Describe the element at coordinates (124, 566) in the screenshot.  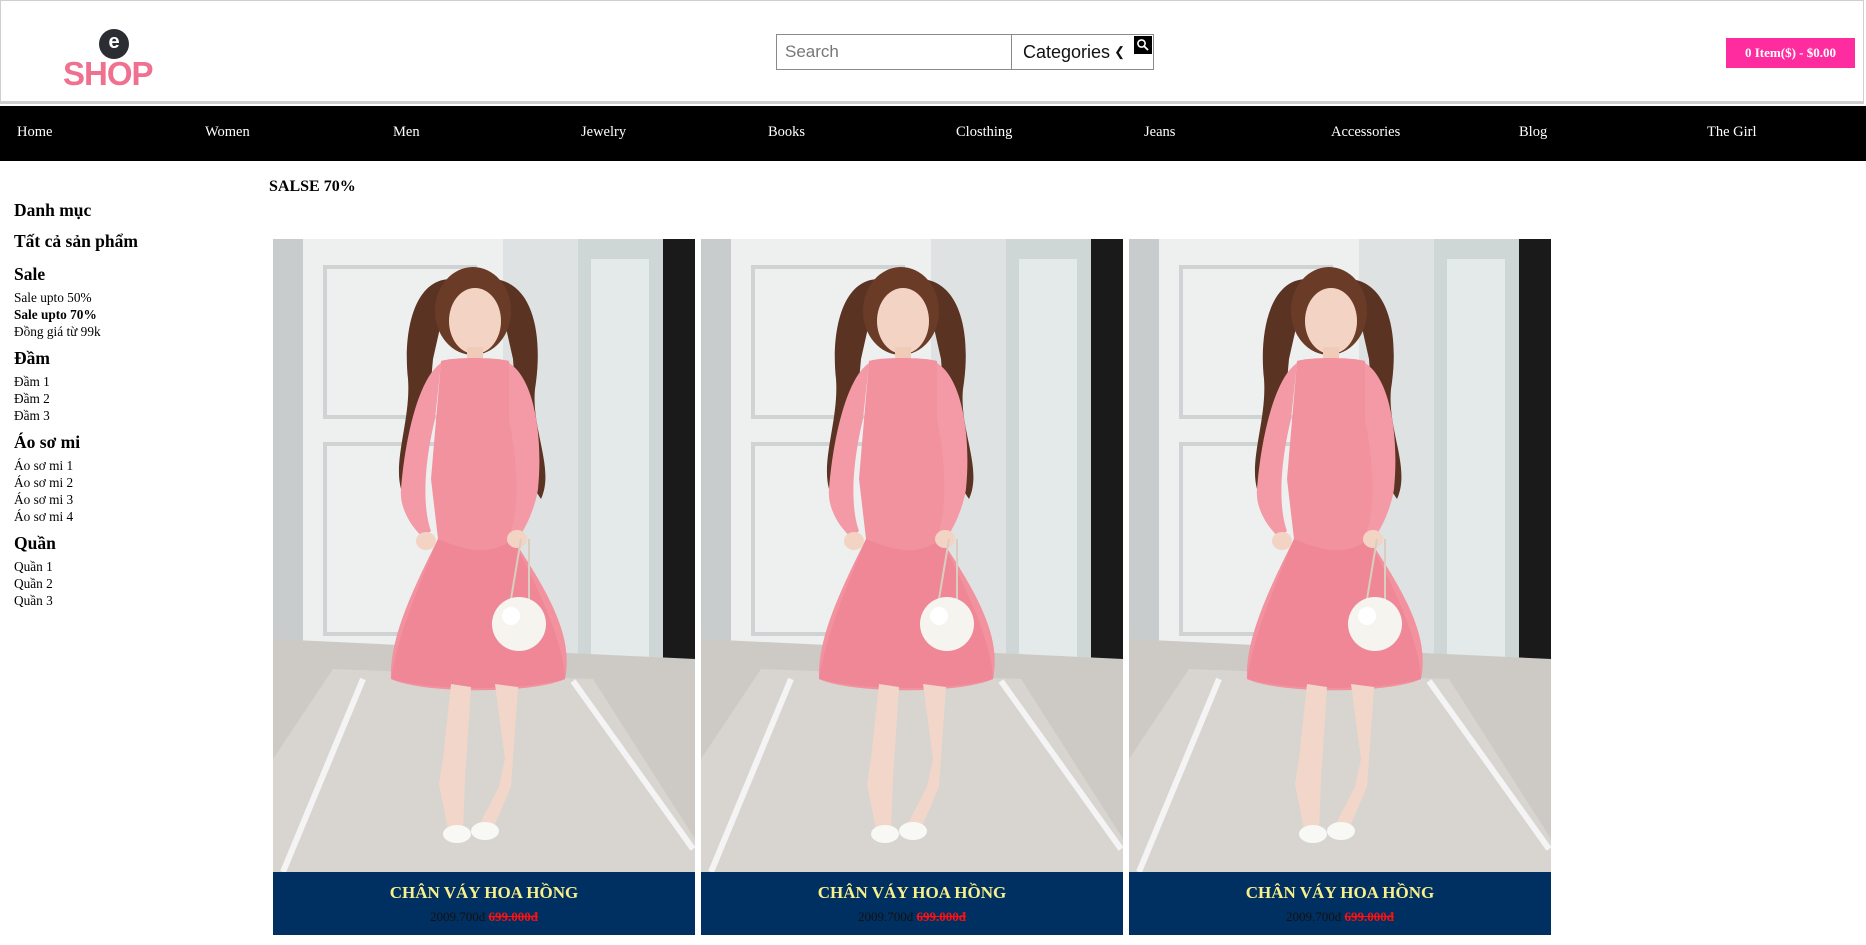
I see `sidebar-link-quan-1: Quần 1` at that location.